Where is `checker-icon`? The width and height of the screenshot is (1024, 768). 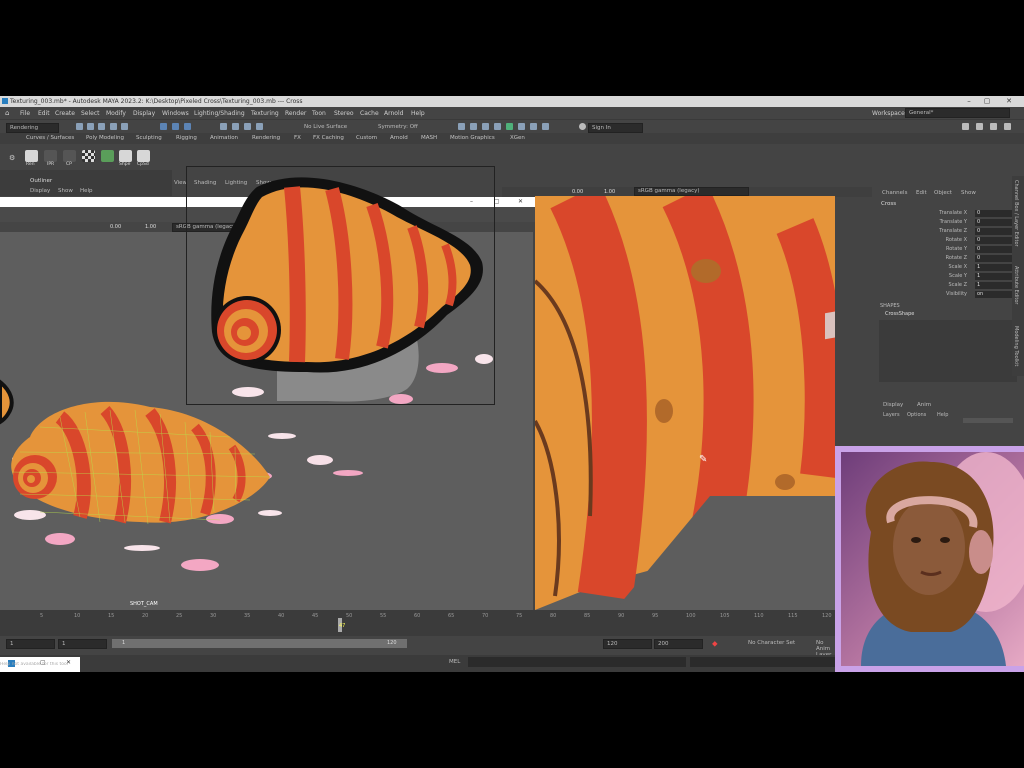
checker-icon is located at coordinates (88, 156).